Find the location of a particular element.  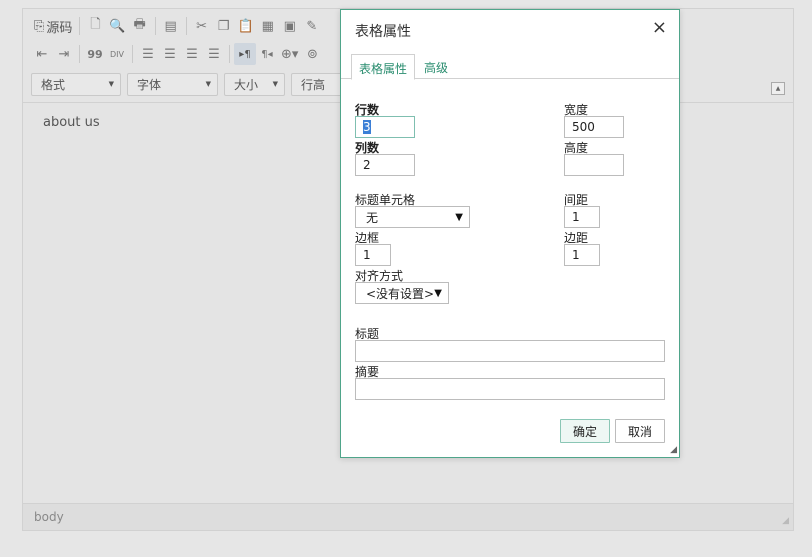

paste-word-icon: ▣ is located at coordinates (289, 26).